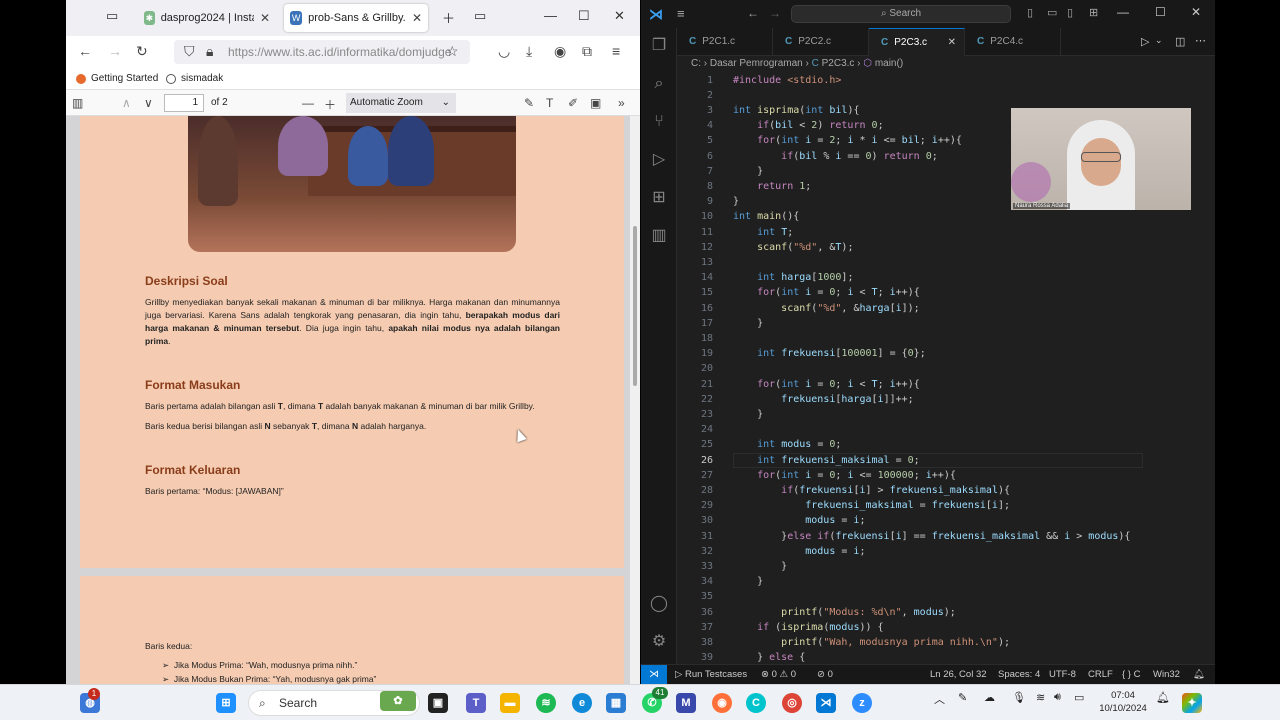 This screenshot has height=720, width=1280. Describe the element at coordinates (889, 63) in the screenshot. I see `breadcrumb-item: main()` at that location.